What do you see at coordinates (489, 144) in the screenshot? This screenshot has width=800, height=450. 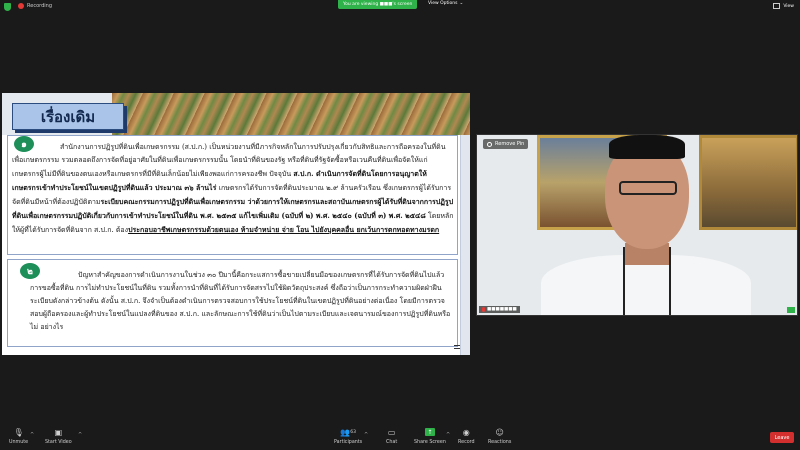 I see `pin-icon` at bounding box center [489, 144].